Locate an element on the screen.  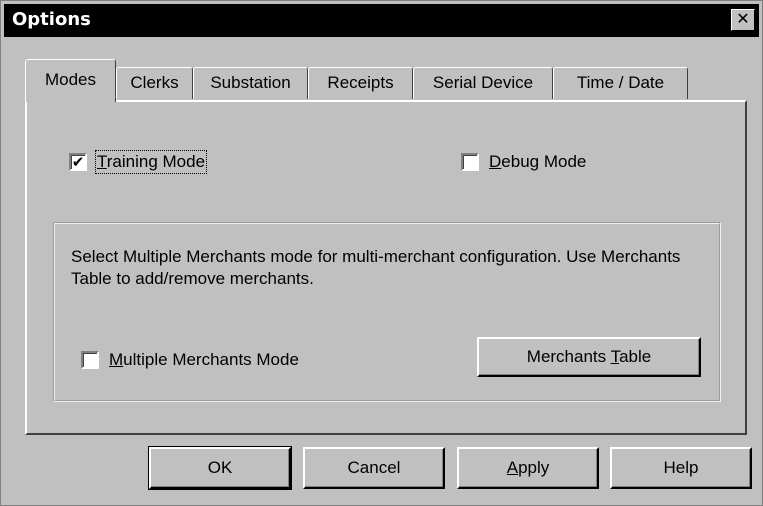
close-icon: ✕ is located at coordinates (743, 19).